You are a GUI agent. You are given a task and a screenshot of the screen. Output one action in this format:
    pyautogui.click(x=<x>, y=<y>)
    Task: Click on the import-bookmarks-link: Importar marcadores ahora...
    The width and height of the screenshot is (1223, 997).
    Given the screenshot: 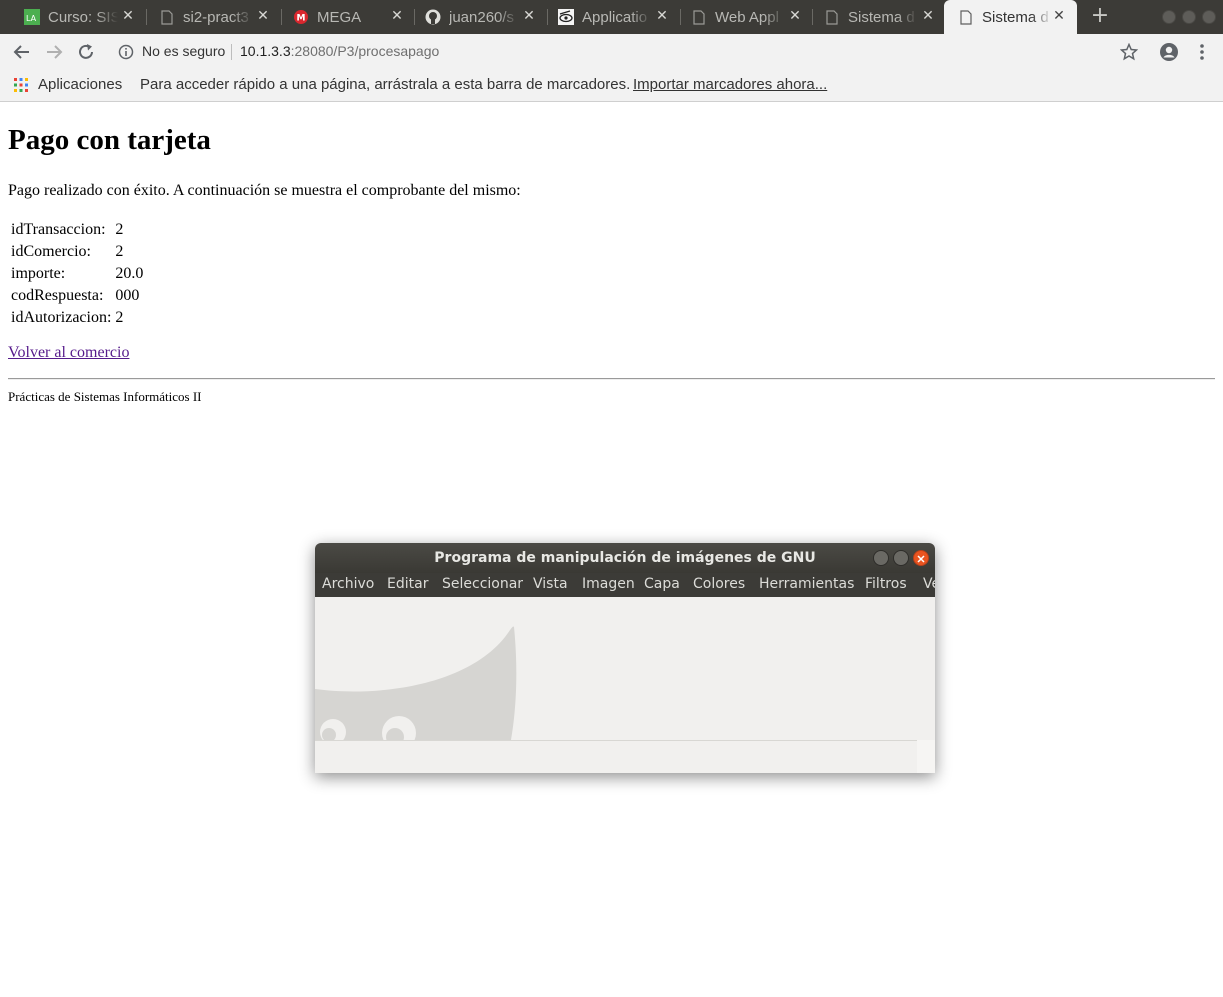 What is the action you would take?
    pyautogui.click(x=730, y=84)
    